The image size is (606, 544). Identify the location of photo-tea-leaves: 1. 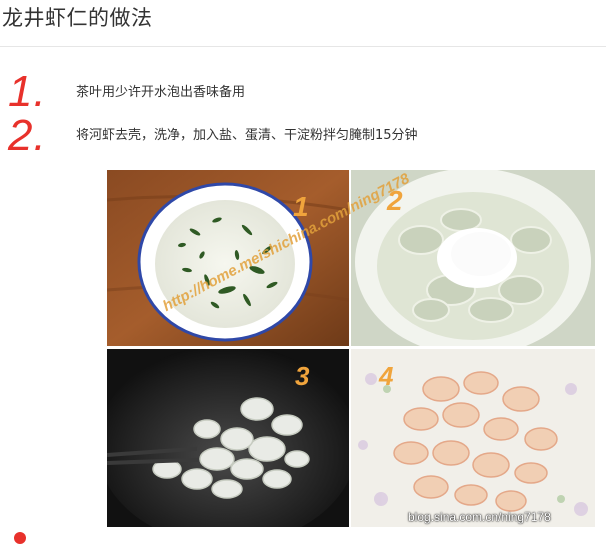
(228, 258).